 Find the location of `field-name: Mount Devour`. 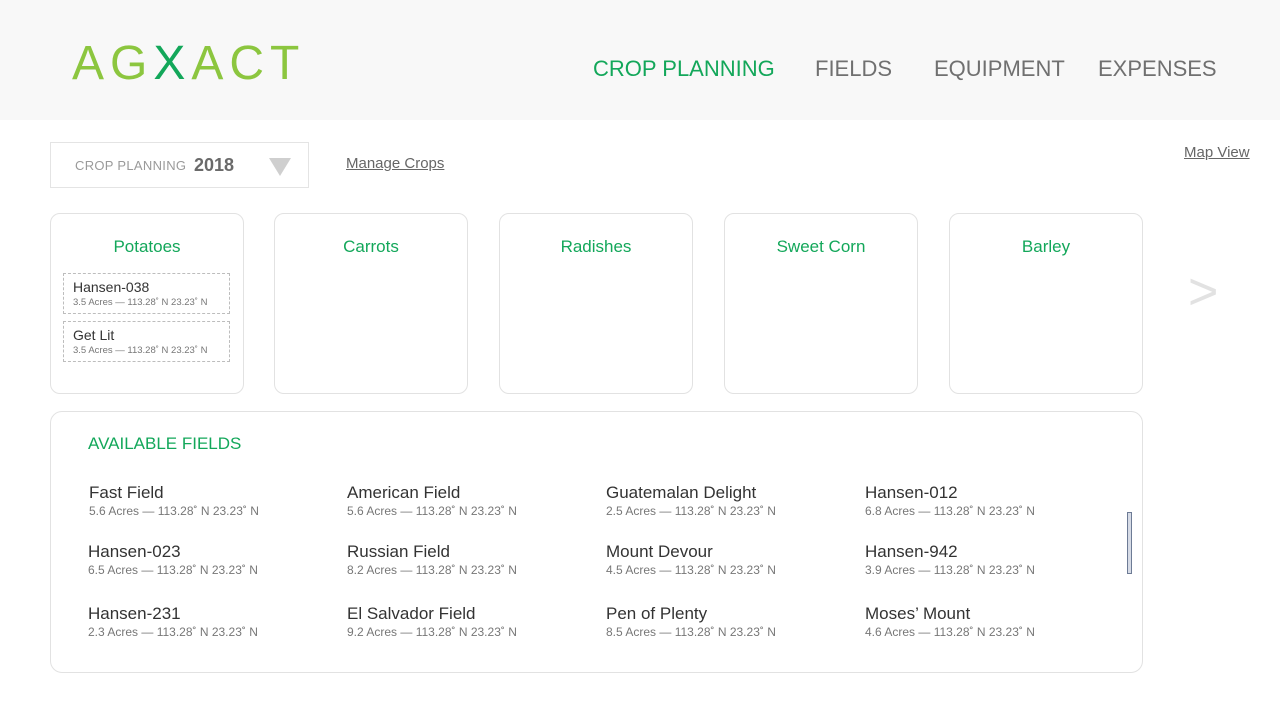

field-name: Mount Devour is located at coordinates (659, 551).